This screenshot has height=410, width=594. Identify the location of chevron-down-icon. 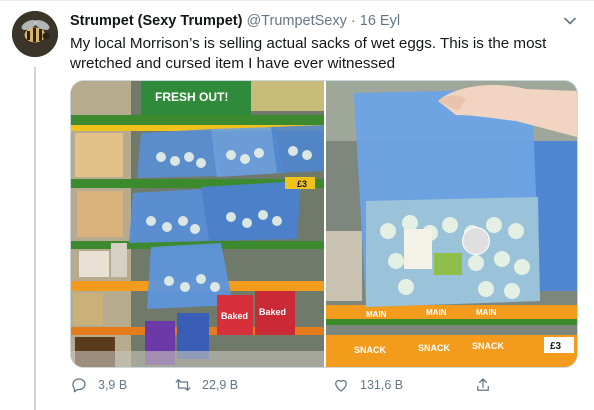
(570, 21).